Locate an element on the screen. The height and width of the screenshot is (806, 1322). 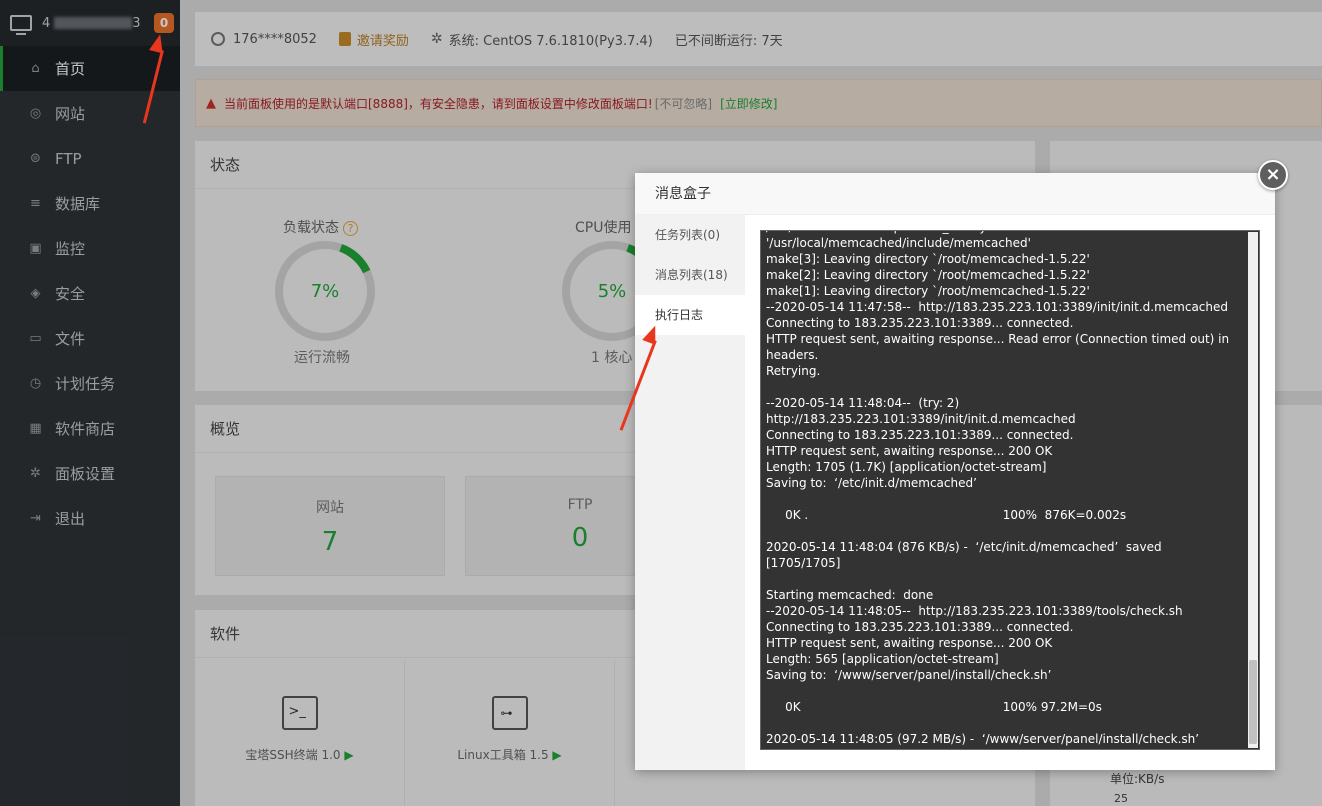
console-scrollbar is located at coordinates (1253, 490).